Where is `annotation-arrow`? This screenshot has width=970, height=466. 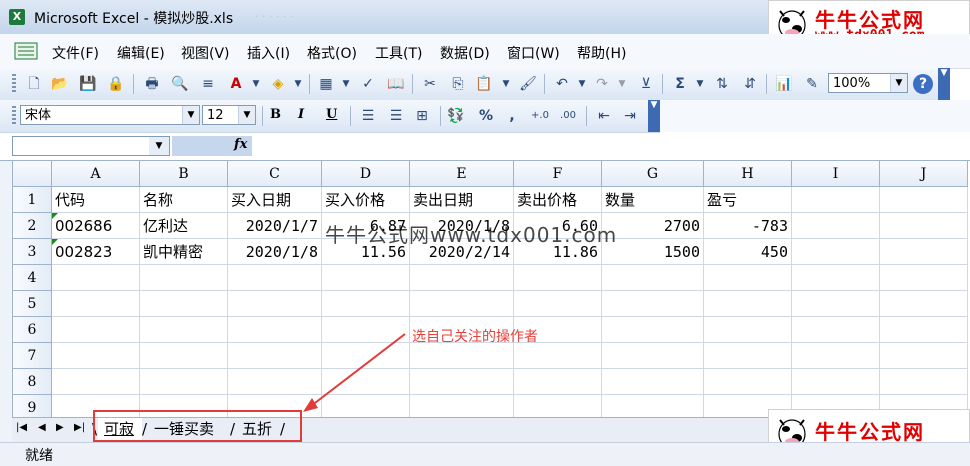 annotation-arrow is located at coordinates (354, 372).